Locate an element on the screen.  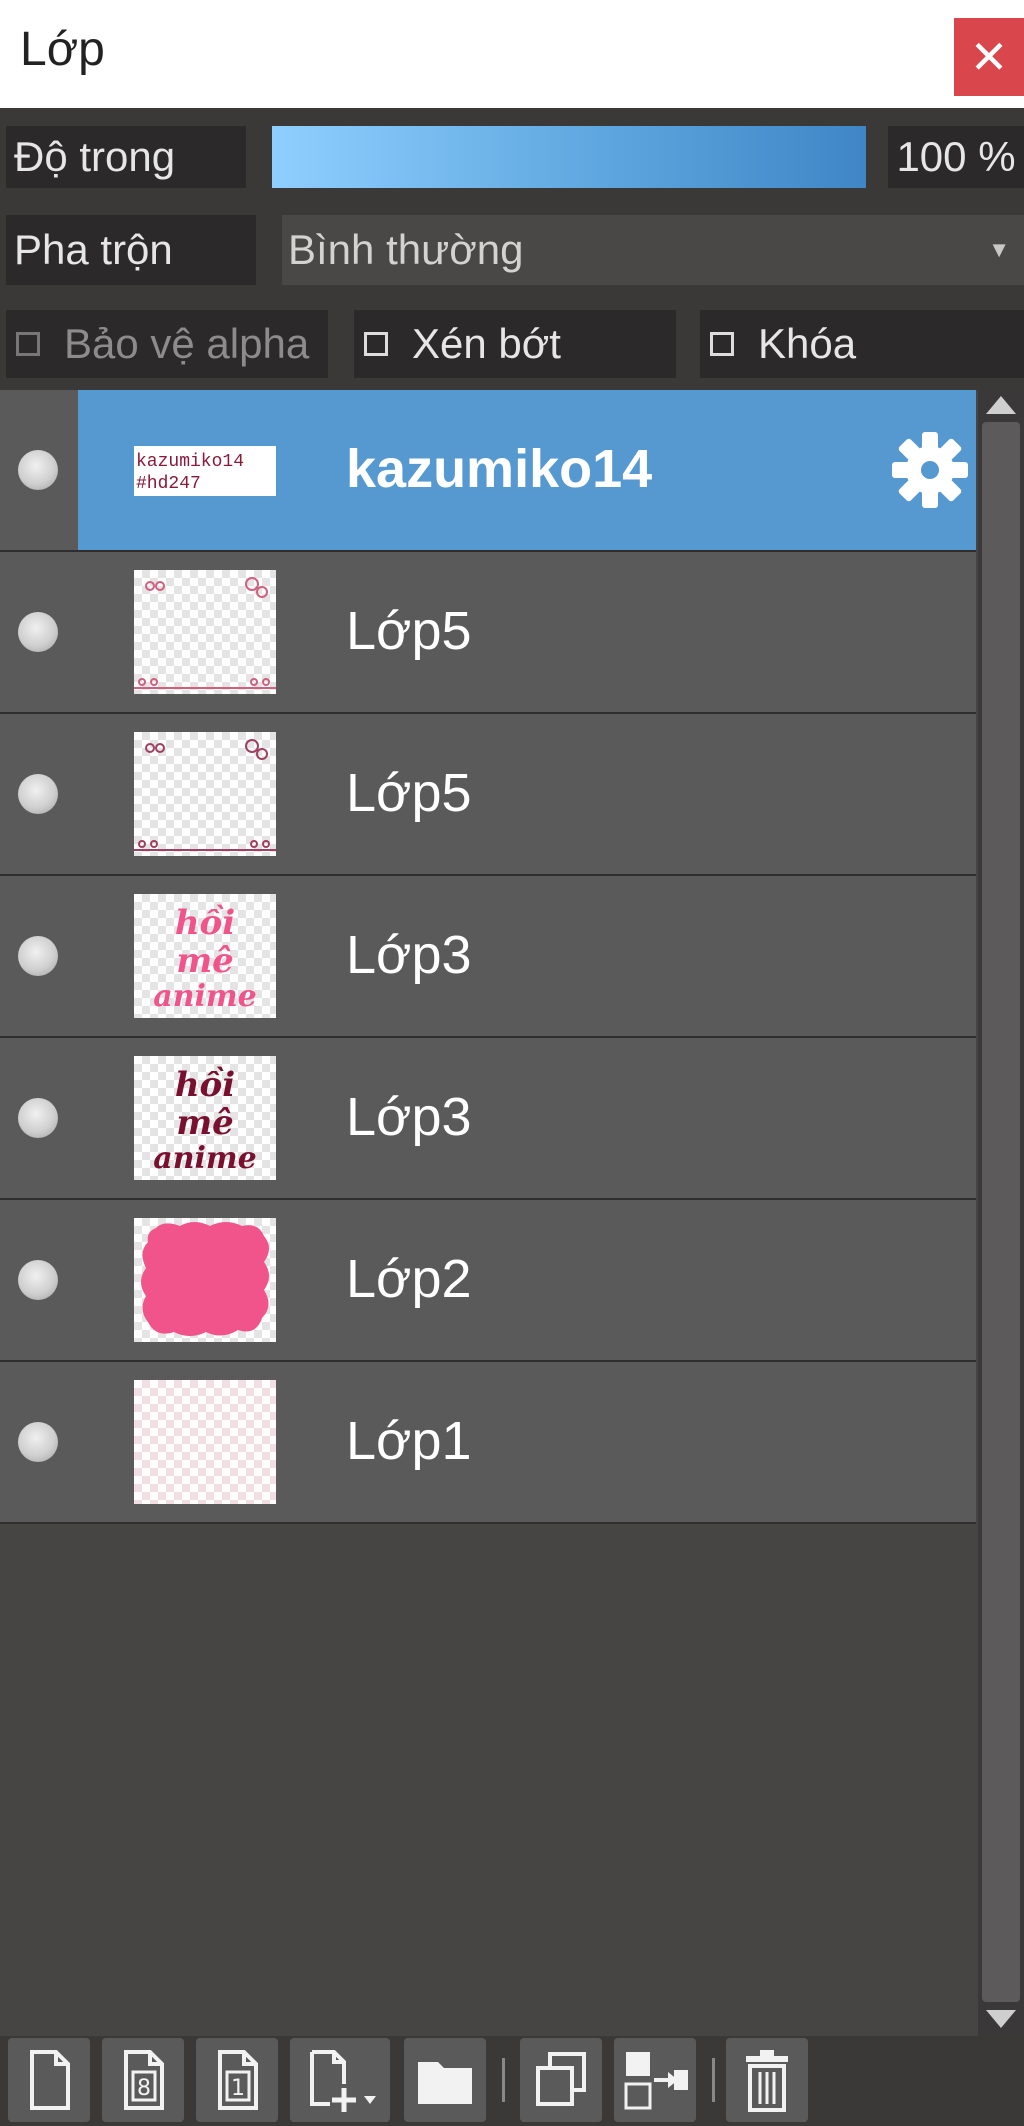
opacity-value: 100 % is located at coordinates (956, 157).